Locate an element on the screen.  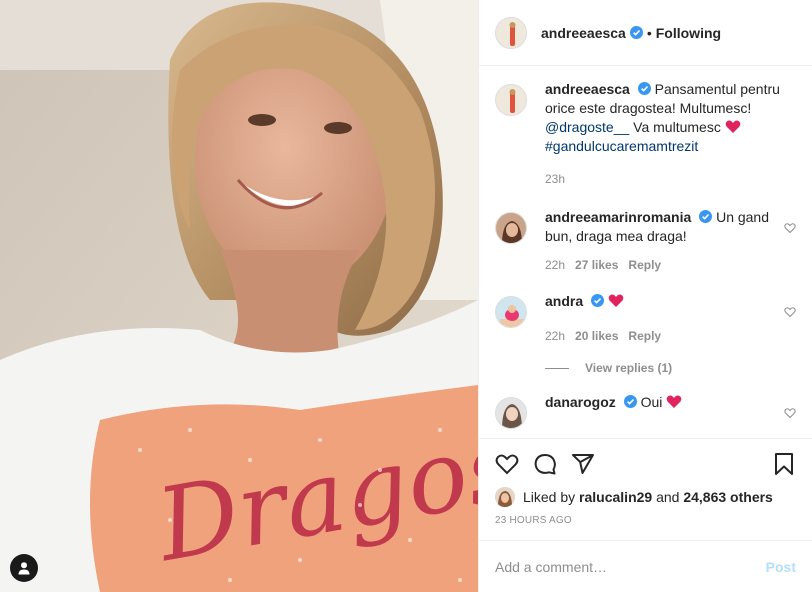
view-replies-line is located at coordinates (557, 368).